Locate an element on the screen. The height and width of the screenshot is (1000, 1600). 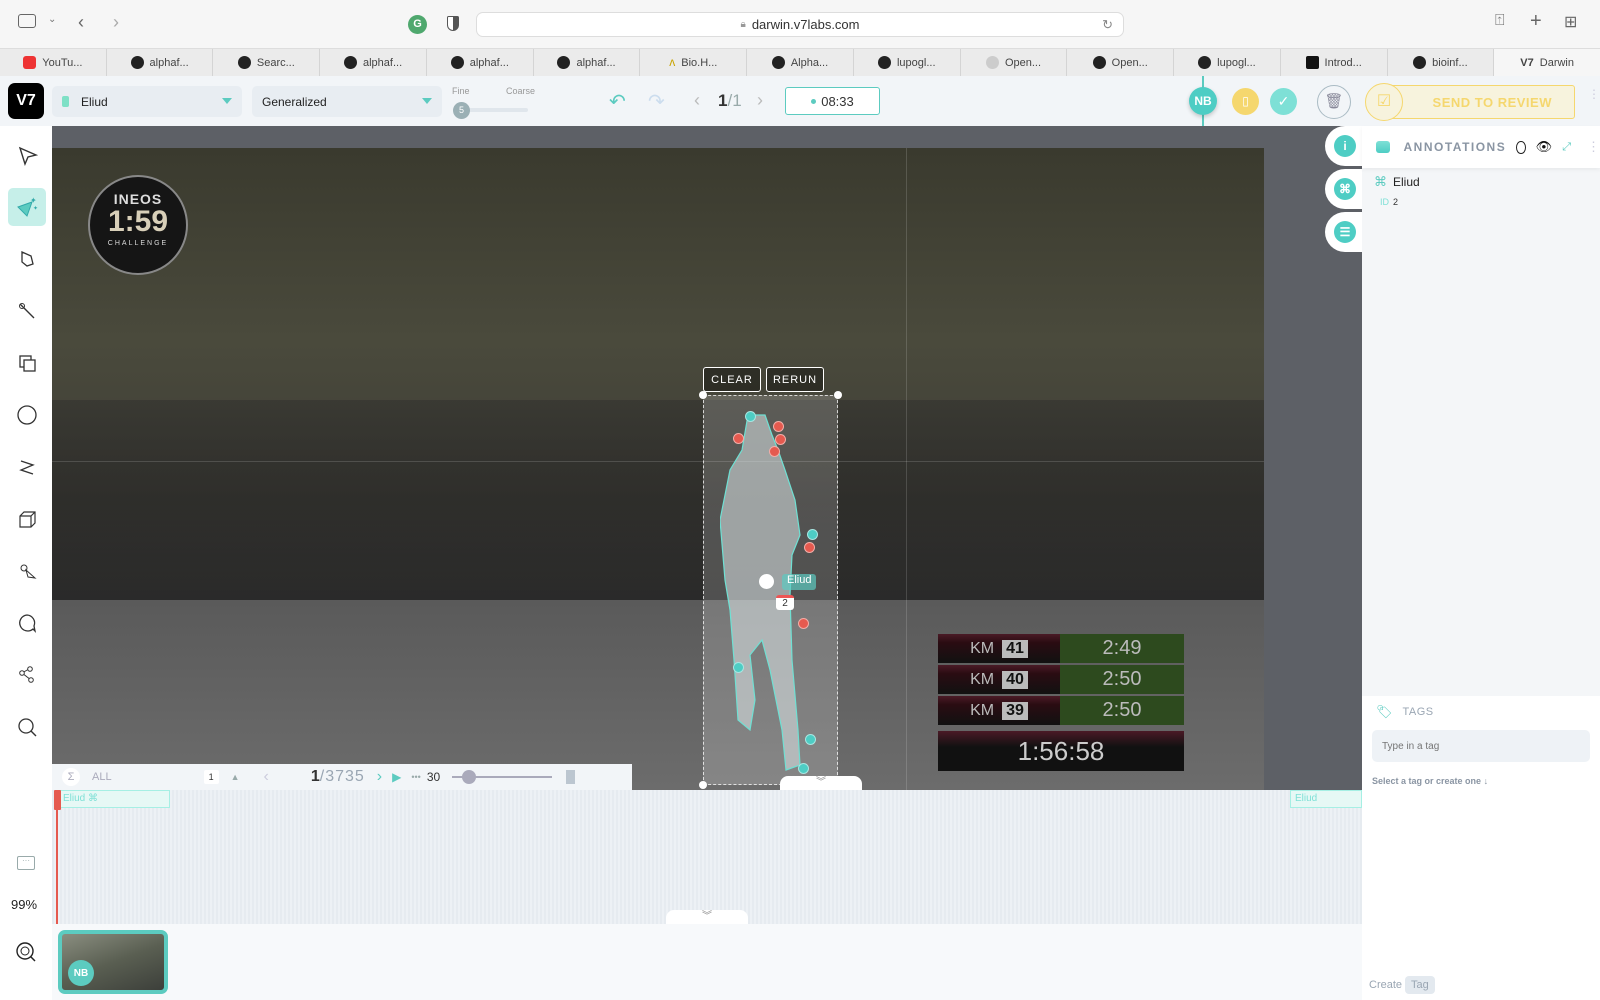
back-icon: ‹ is located at coordinates (81, 22).